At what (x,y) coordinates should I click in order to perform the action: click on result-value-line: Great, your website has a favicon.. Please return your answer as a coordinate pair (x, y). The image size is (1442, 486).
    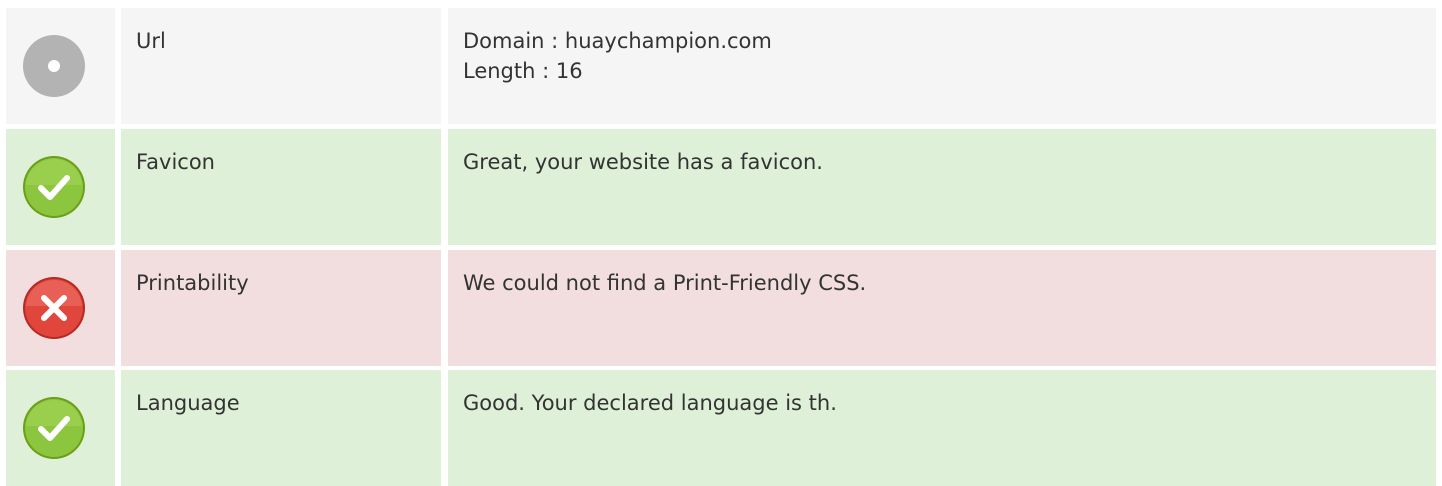
    Looking at the image, I should click on (643, 162).